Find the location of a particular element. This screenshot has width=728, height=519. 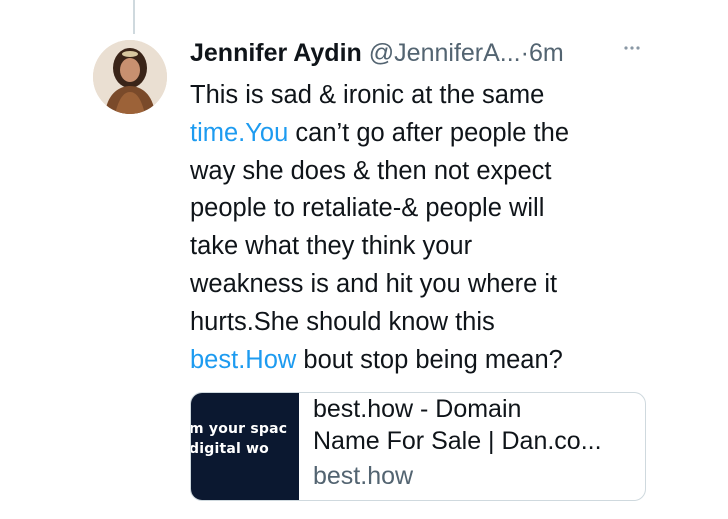

thumbnail-text: digital wo is located at coordinates (230, 449).